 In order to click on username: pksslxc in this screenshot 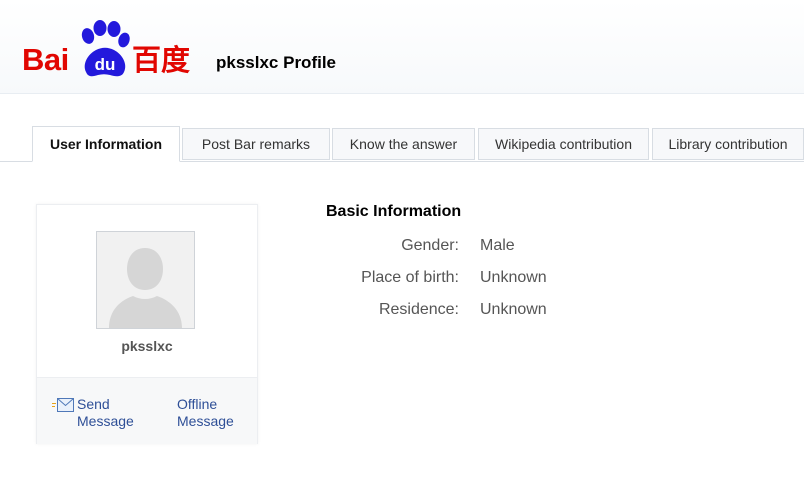, I will do `click(147, 346)`.